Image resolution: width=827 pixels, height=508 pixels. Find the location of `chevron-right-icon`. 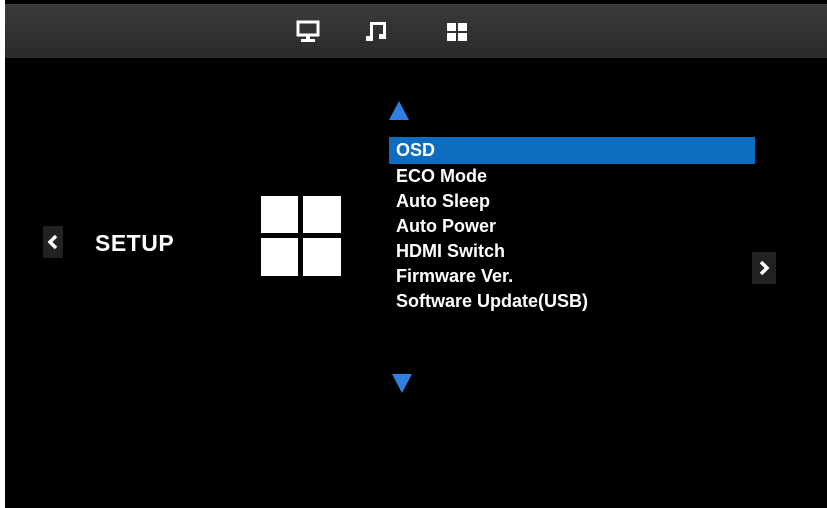

chevron-right-icon is located at coordinates (764, 268).